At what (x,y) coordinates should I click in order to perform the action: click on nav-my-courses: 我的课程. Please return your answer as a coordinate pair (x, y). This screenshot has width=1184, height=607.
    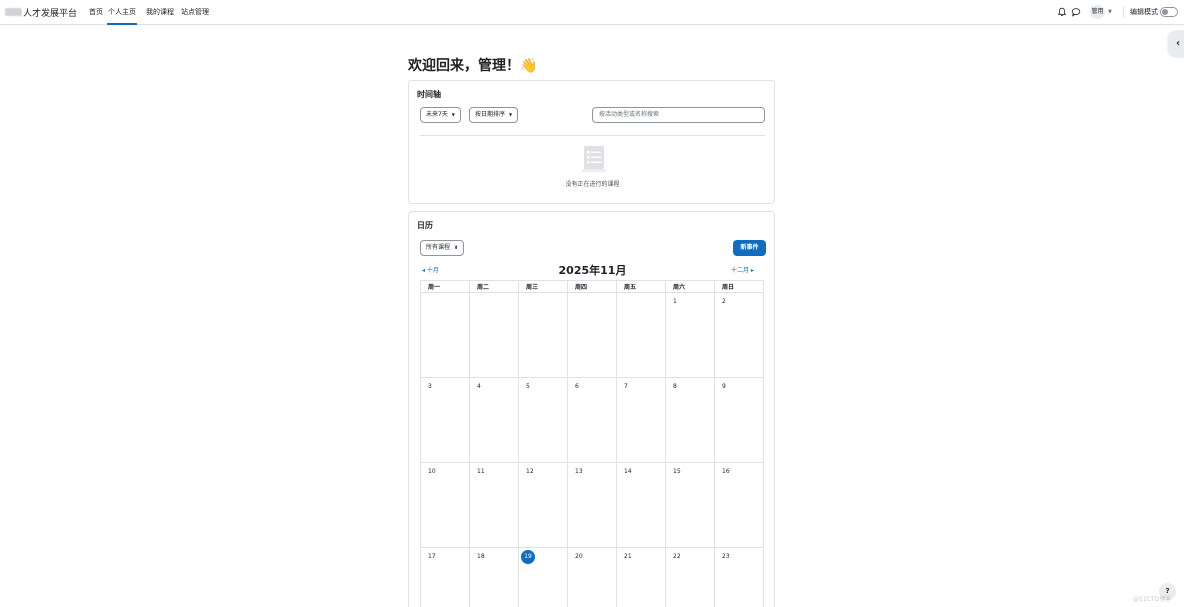
    Looking at the image, I should click on (160, 12).